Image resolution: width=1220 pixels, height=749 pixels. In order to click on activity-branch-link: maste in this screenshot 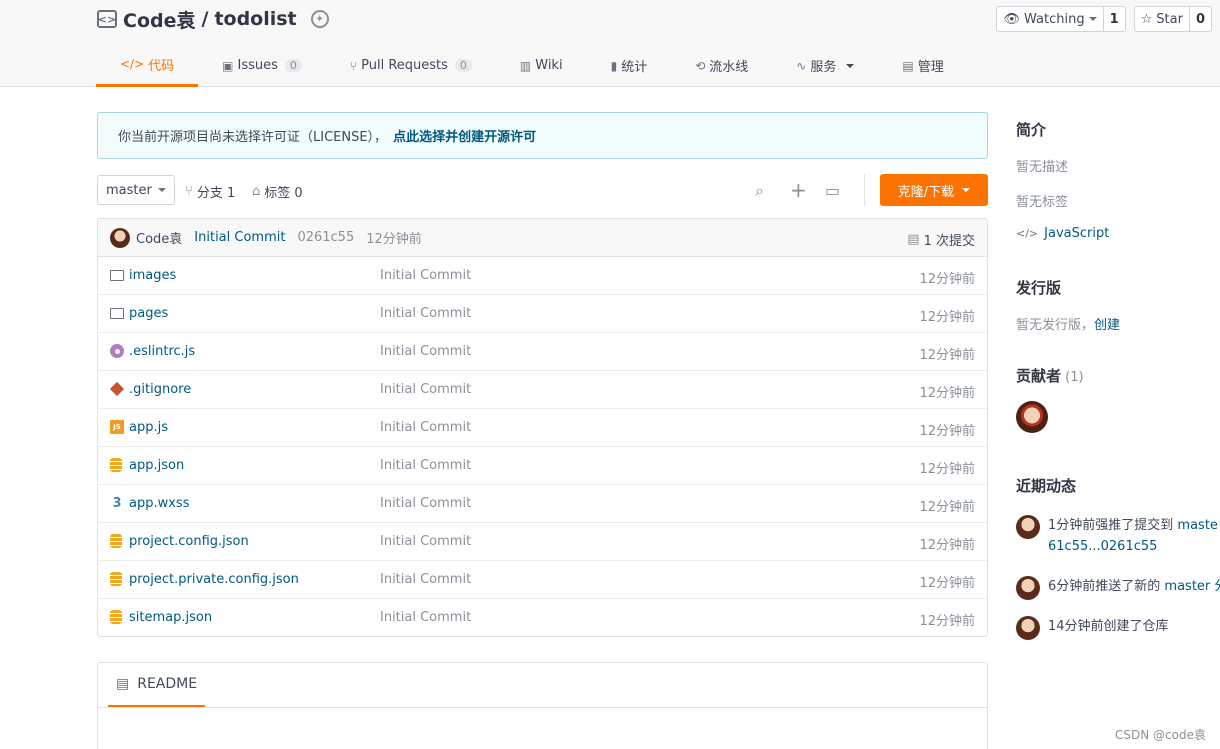, I will do `click(1197, 525)`.